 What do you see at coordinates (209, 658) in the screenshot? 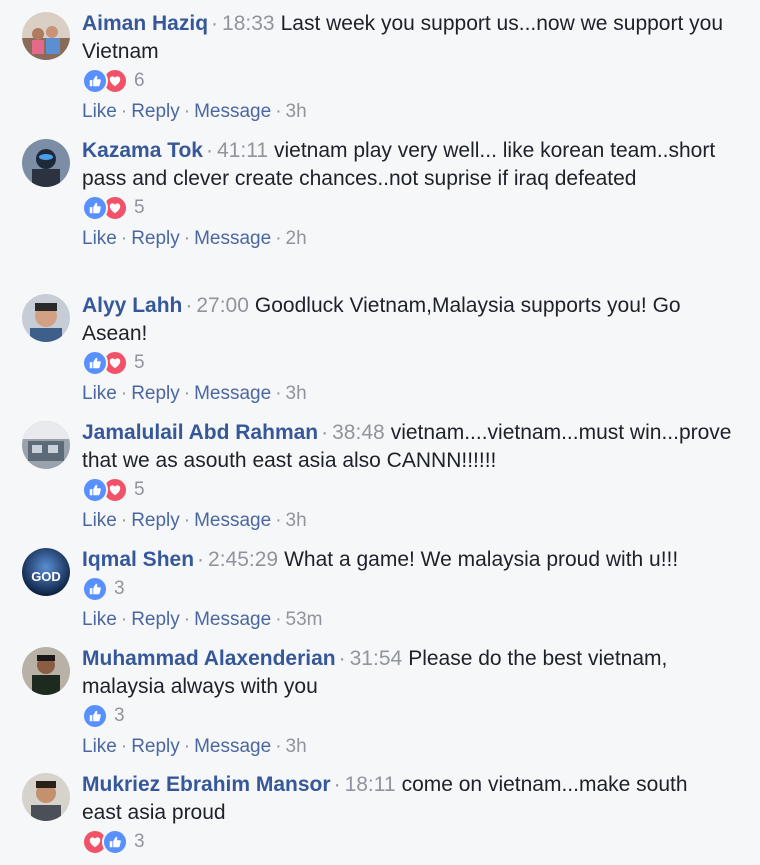
I see `comment-author: Muhammad Alaxenderian` at bounding box center [209, 658].